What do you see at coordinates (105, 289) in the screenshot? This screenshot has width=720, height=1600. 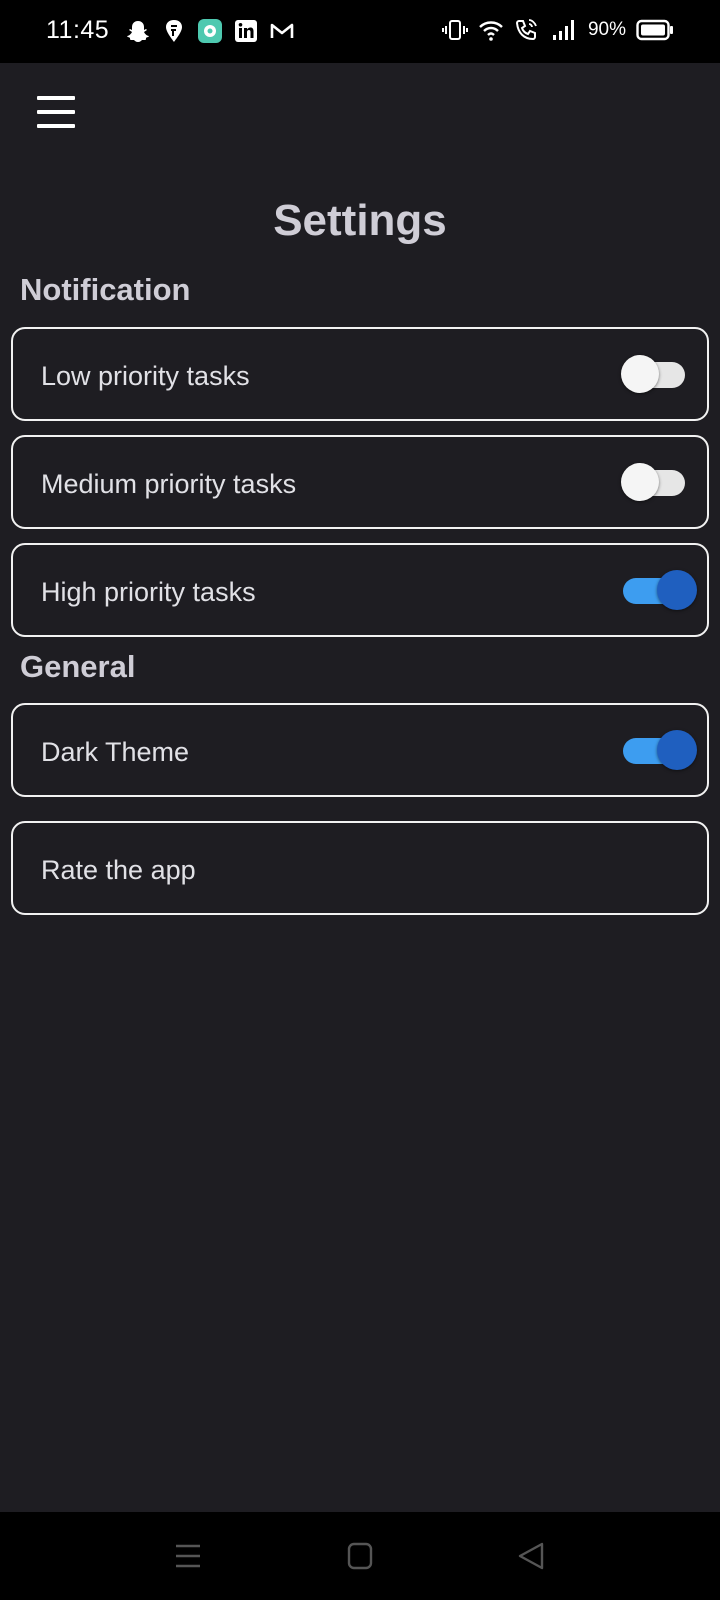 I see `section-header-notification: Notification` at bounding box center [105, 289].